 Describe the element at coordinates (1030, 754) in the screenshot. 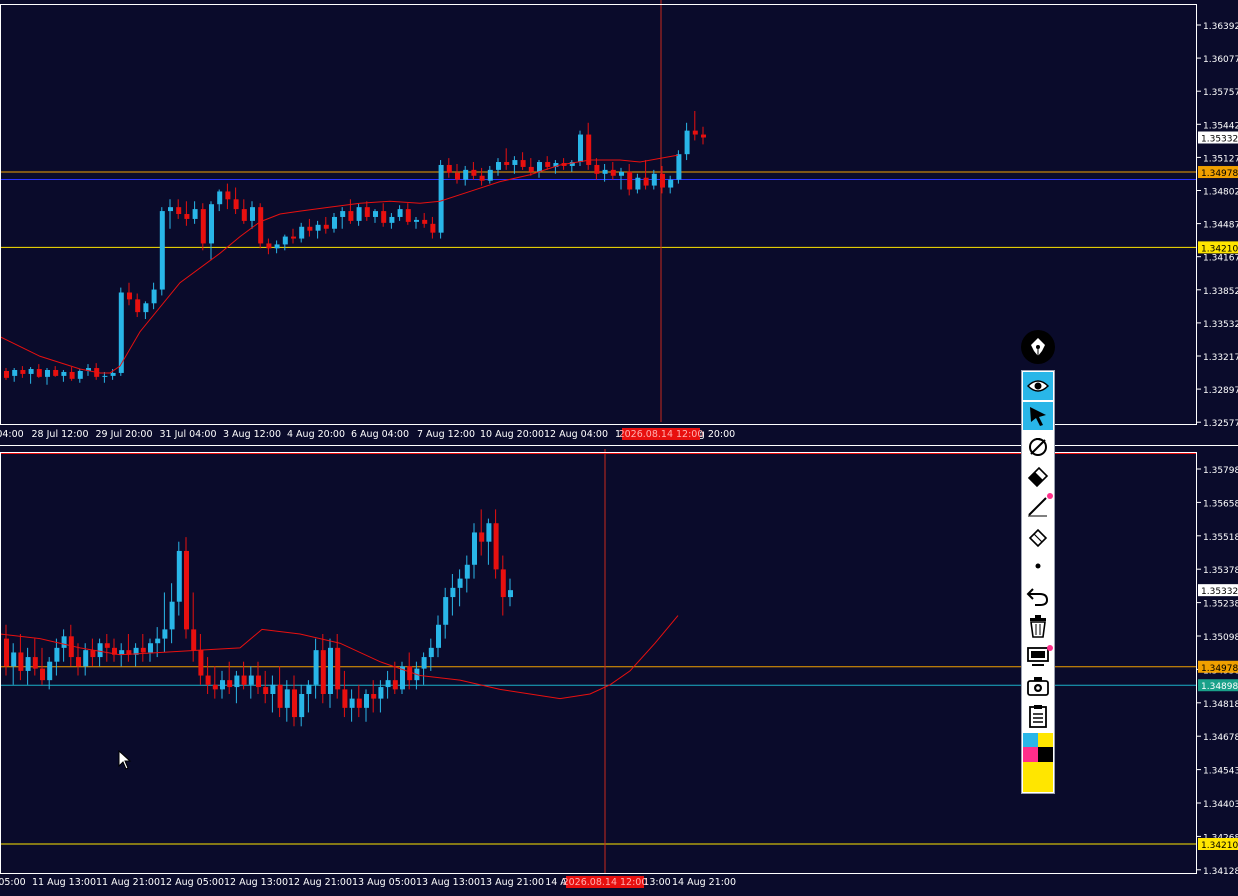

I see `color-swatch-magenta` at that location.